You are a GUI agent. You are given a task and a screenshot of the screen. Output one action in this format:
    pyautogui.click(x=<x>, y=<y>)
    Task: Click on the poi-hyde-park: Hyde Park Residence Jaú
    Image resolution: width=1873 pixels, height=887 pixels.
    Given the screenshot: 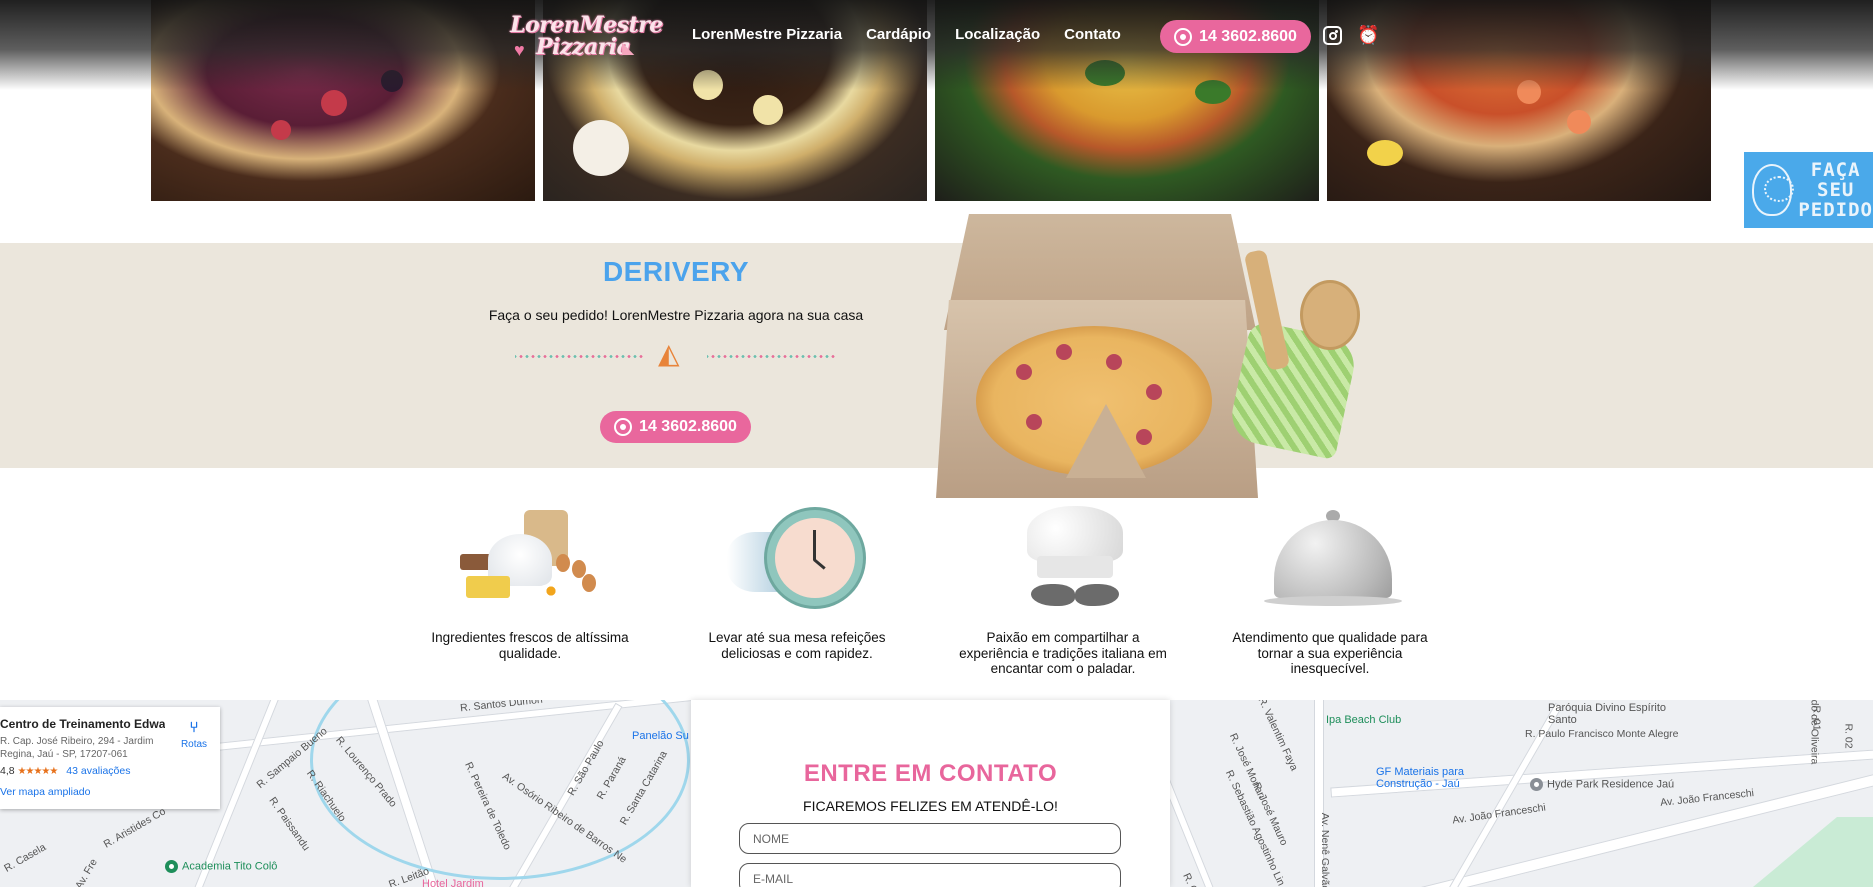 What is the action you would take?
    pyautogui.click(x=1602, y=784)
    